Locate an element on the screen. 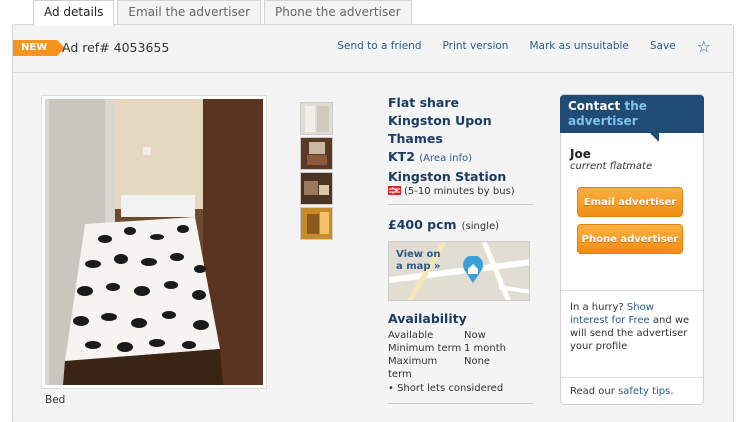 This screenshot has width=750, height=422. speech-tail is located at coordinates (654, 137).